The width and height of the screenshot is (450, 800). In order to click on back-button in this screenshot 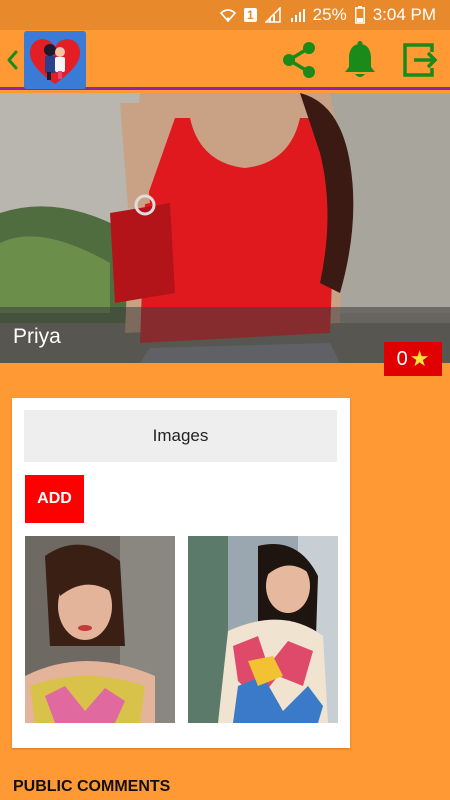, I will do `click(13, 60)`.